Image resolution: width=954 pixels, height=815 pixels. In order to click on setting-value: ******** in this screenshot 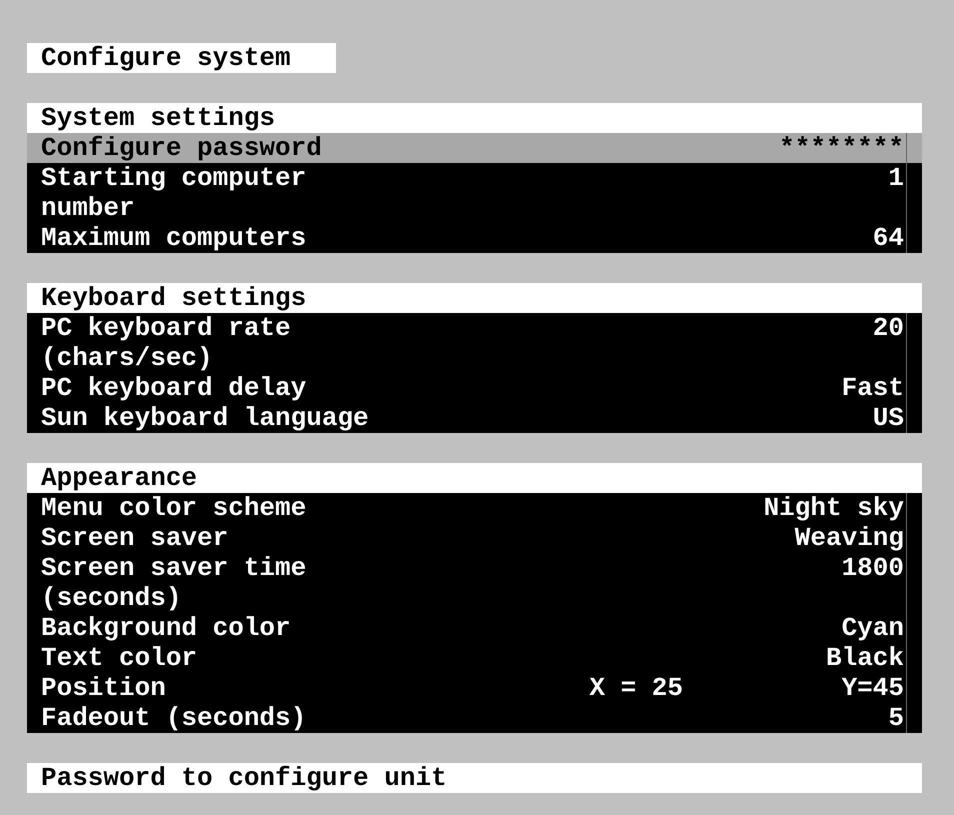, I will do `click(841, 148)`.